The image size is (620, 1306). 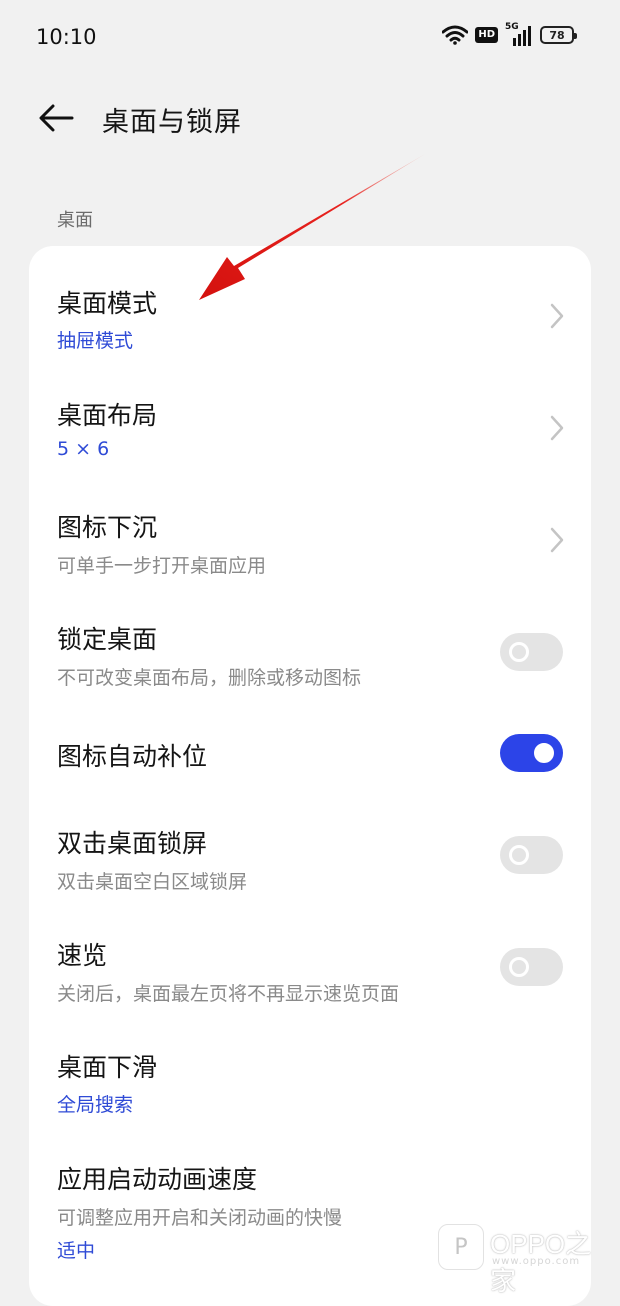 I want to click on watermark: P OPPO之家 www.oppo.com, so click(x=524, y=1258).